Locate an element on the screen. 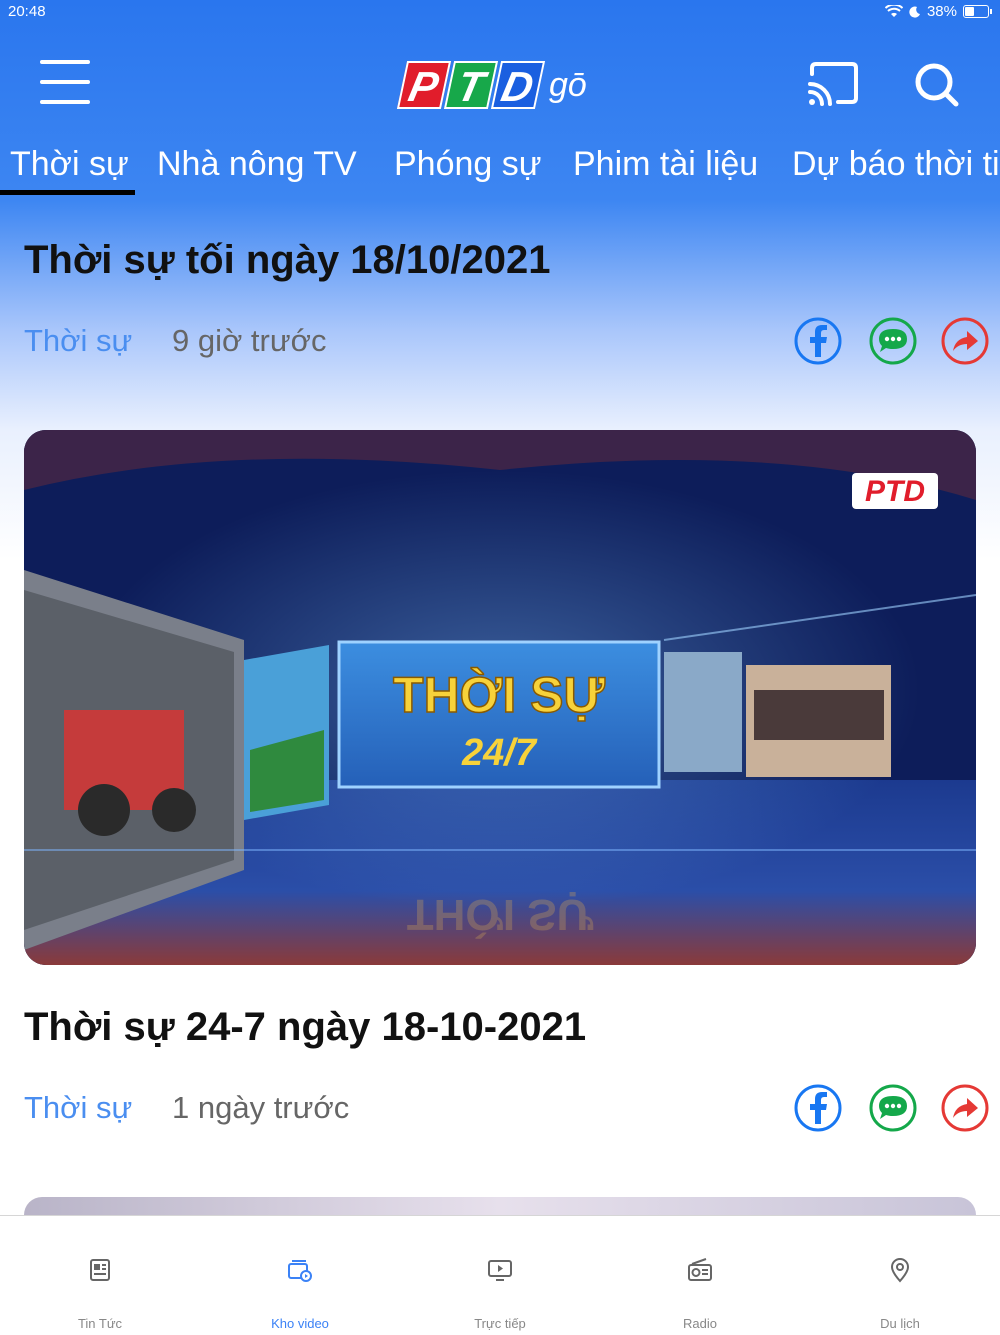  article-time: 1 ngày trước is located at coordinates (261, 1107).